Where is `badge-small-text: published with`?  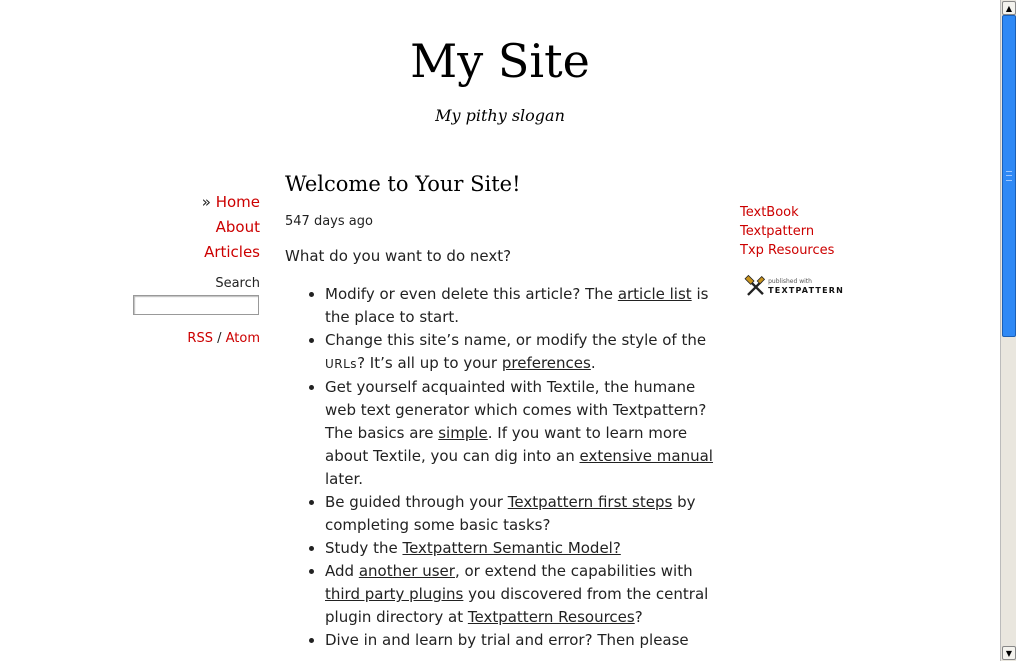
badge-small-text: published with is located at coordinates (790, 281).